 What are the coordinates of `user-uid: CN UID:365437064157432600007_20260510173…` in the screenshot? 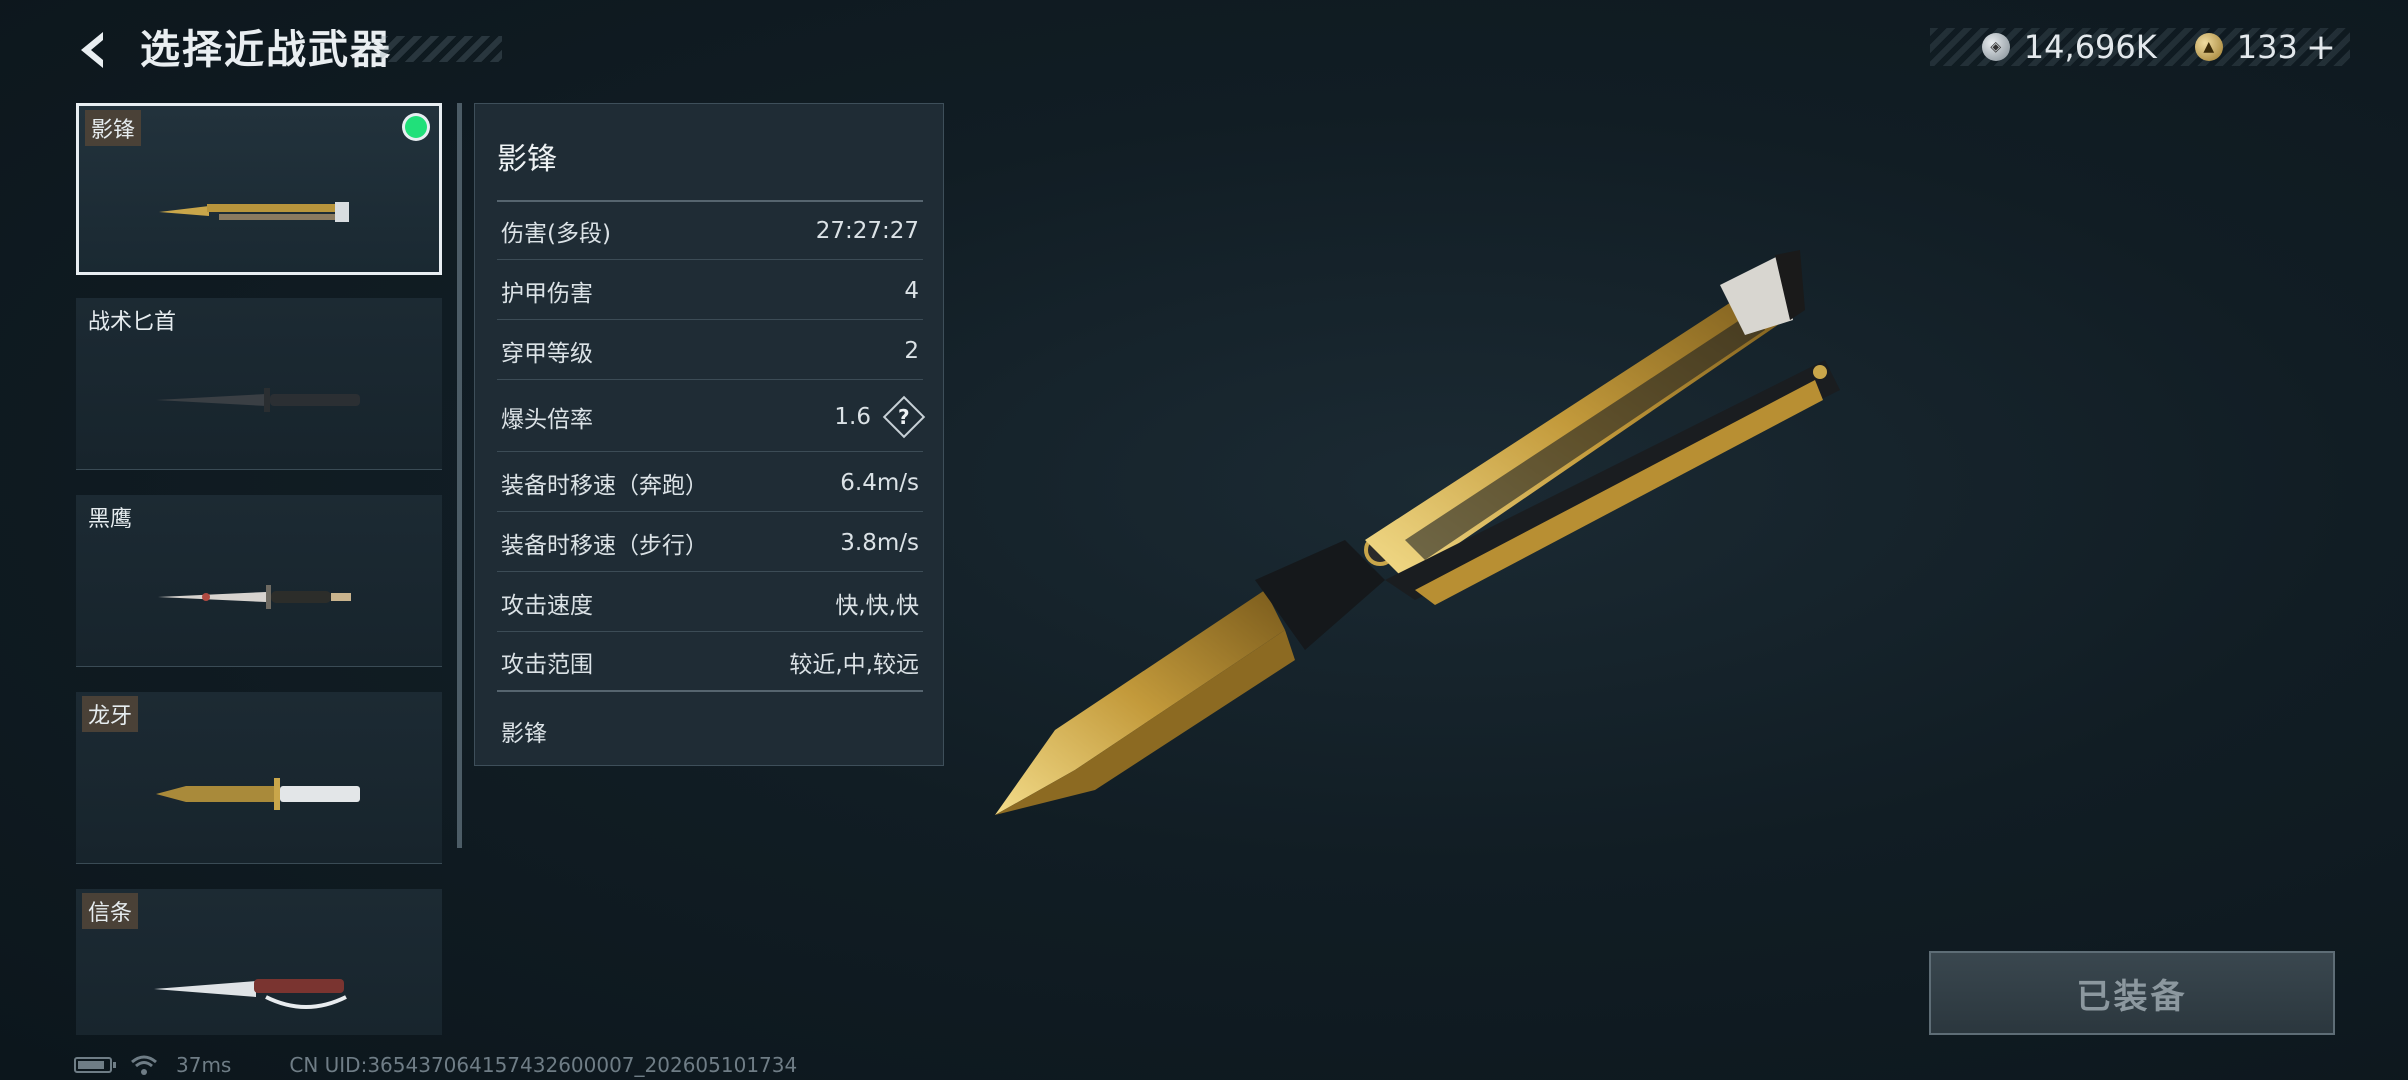 It's located at (543, 1065).